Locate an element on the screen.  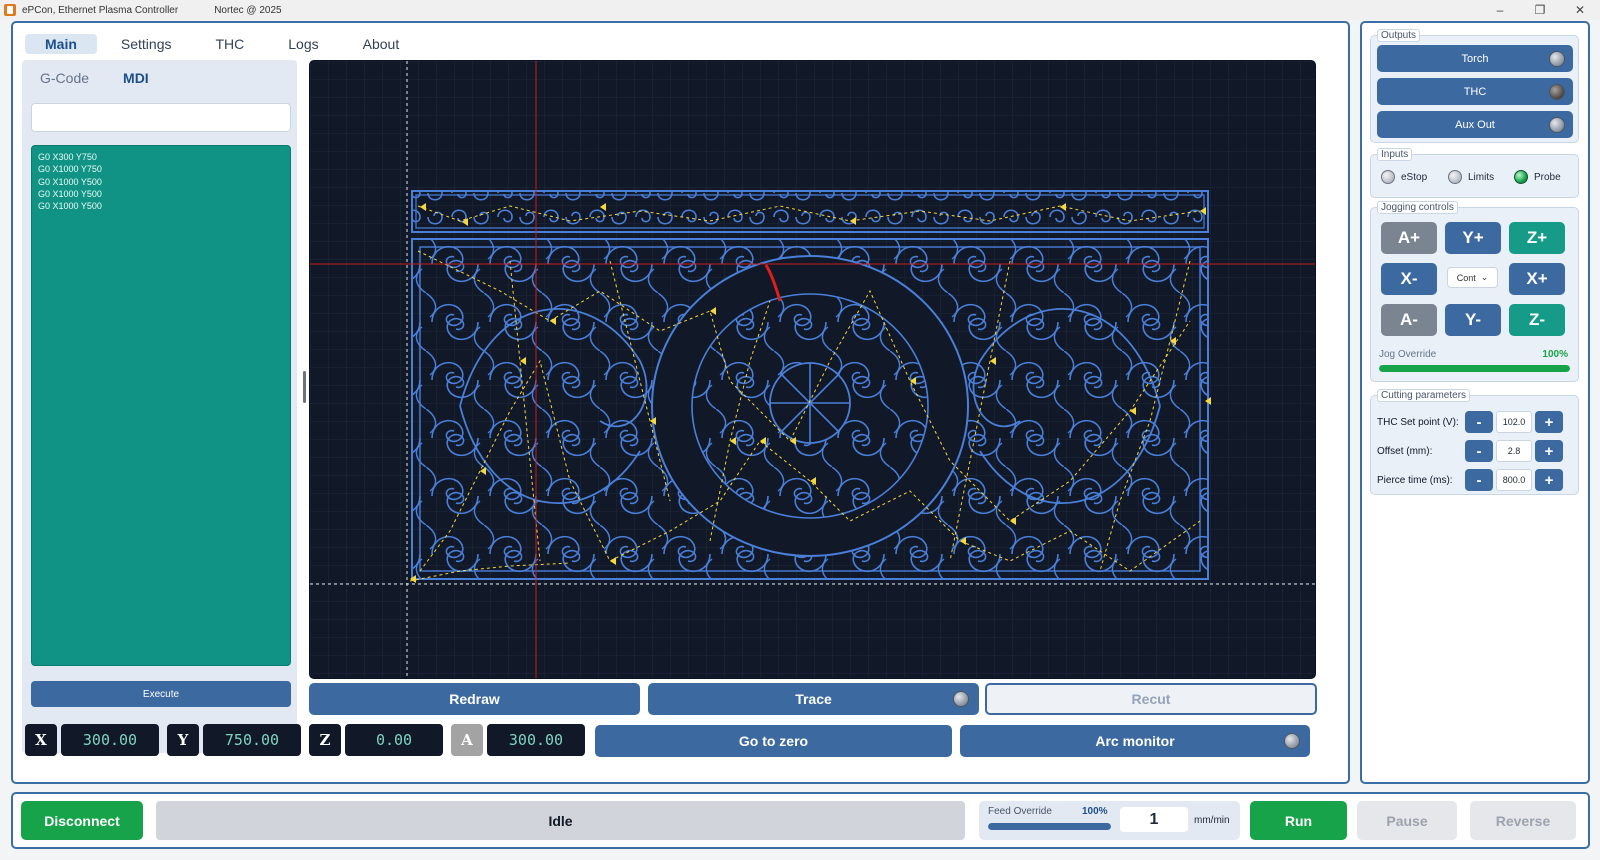
feed-override-slider is located at coordinates (1049, 826).